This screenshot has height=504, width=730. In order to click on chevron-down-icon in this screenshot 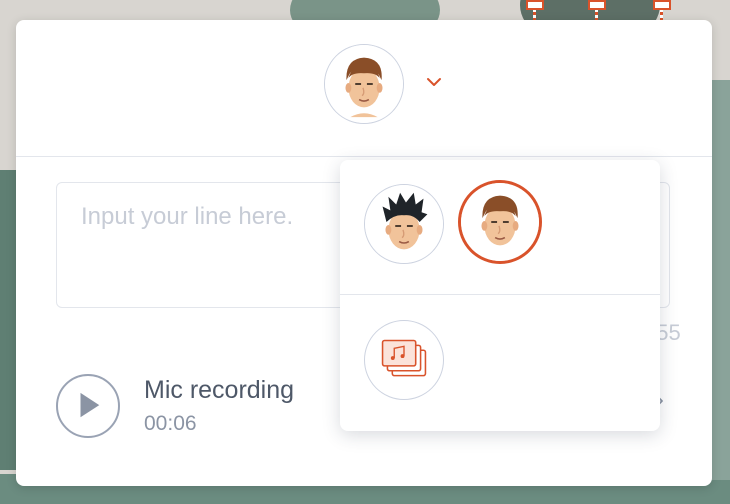, I will do `click(434, 82)`.